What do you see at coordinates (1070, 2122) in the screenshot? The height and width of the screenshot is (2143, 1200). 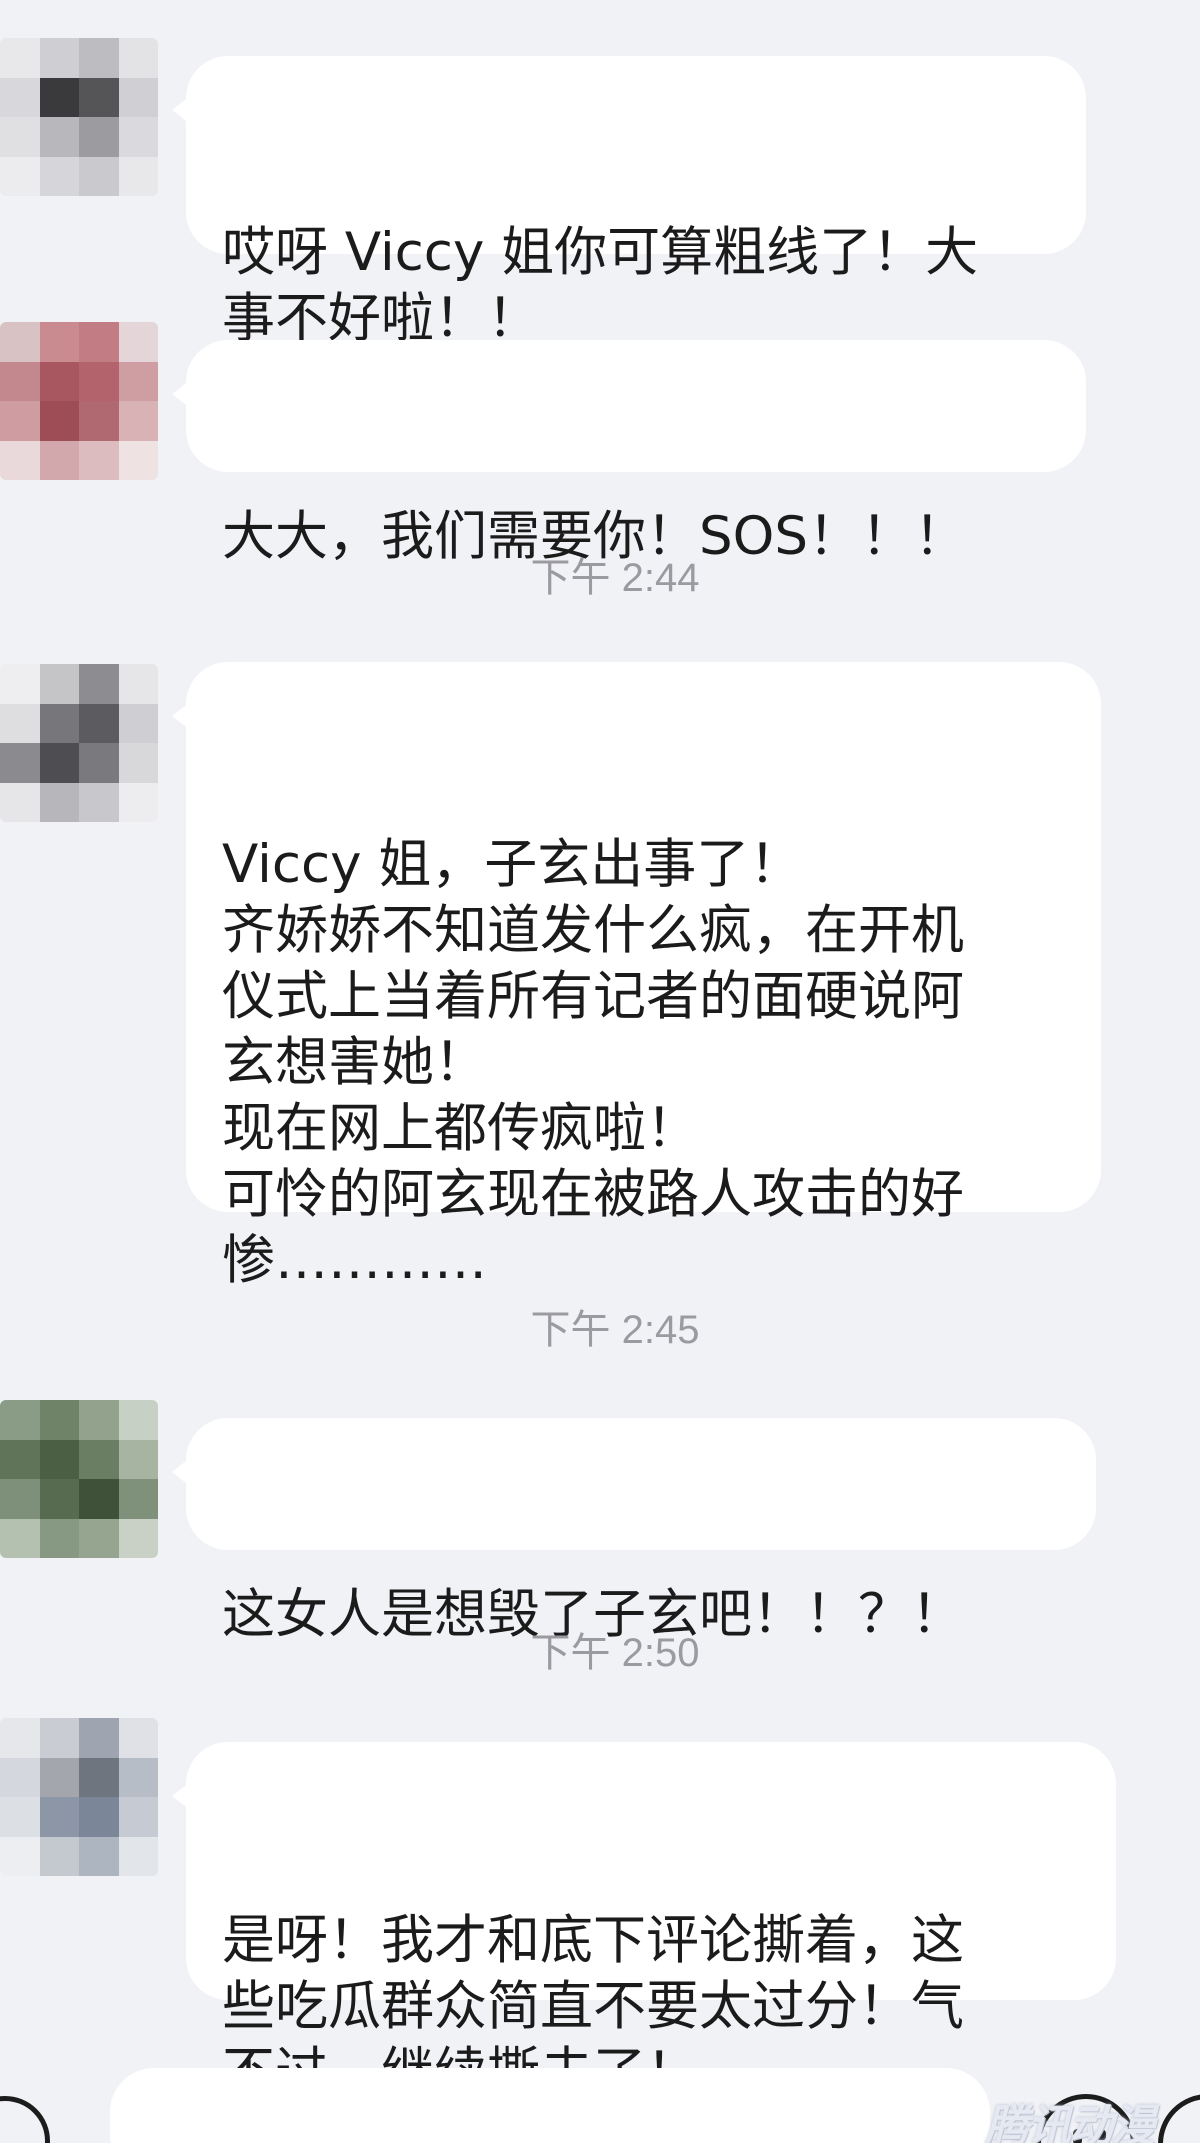 I see `watermark: 腾讯动漫` at bounding box center [1070, 2122].